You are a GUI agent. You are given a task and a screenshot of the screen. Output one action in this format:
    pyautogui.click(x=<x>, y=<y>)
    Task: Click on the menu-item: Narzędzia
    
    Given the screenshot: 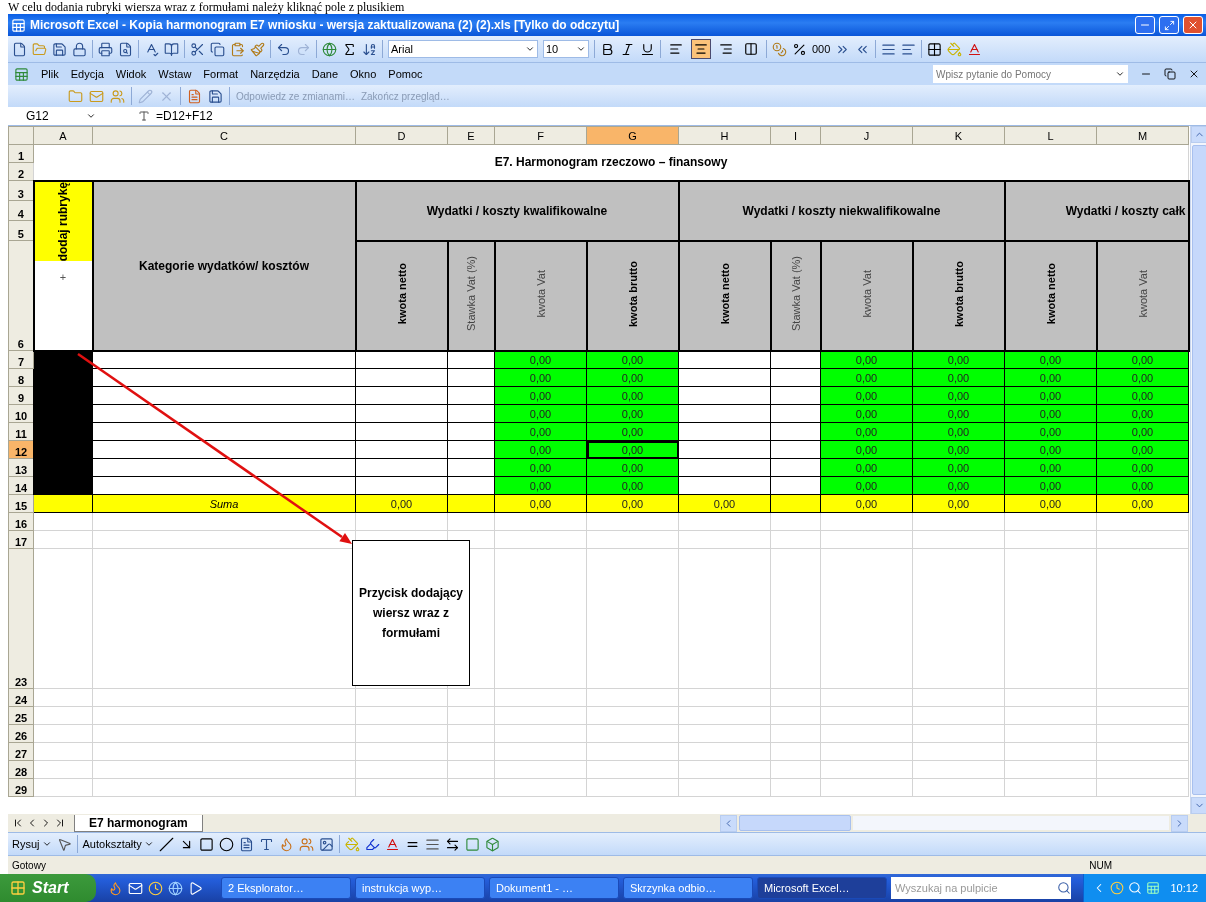 What is the action you would take?
    pyautogui.click(x=275, y=74)
    